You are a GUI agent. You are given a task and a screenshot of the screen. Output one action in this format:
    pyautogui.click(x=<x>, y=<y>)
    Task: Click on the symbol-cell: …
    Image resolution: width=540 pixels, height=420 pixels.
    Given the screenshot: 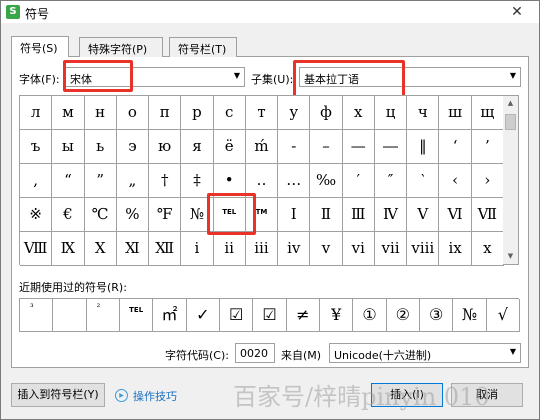 What is the action you would take?
    pyautogui.click(x=294, y=181)
    